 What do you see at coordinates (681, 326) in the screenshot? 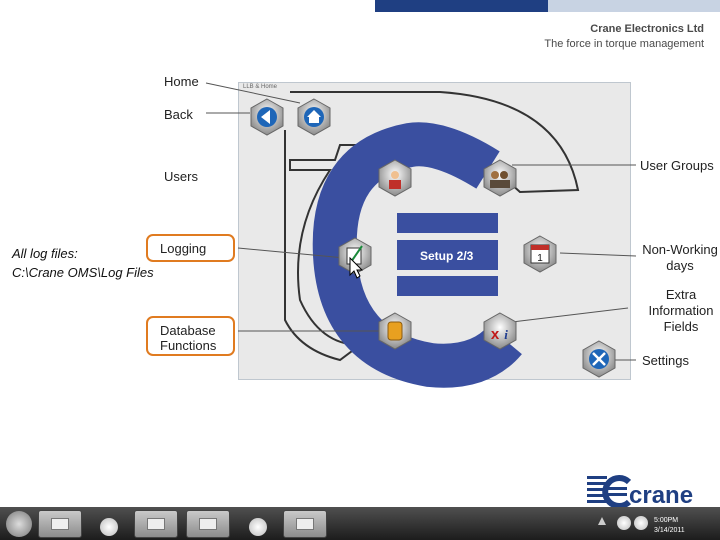
I see `callout-extra-line3: Fields` at bounding box center [681, 326].